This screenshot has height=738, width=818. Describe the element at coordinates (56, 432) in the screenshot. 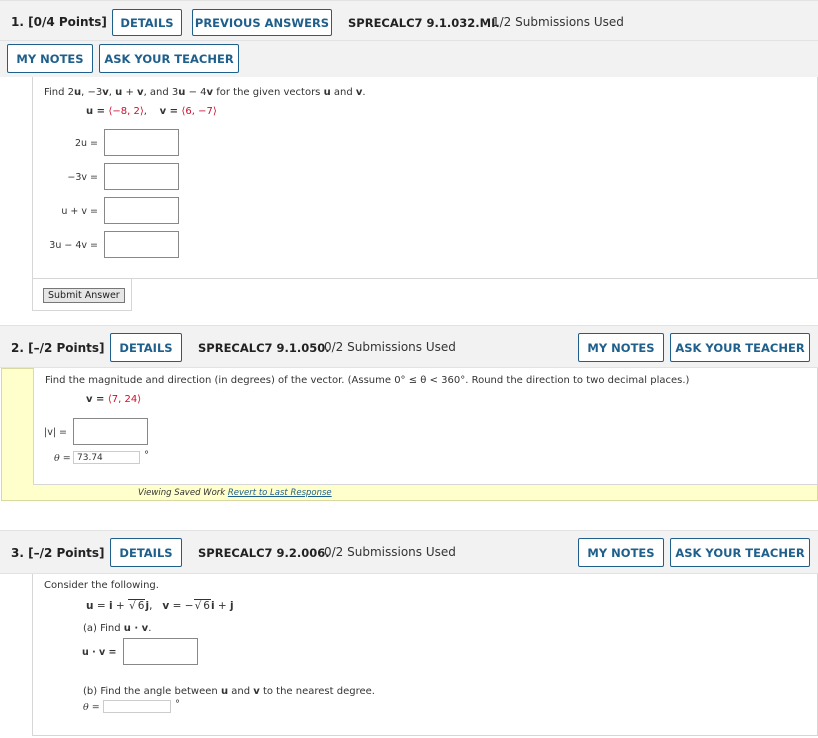

I see `q2-magnitude-label: |v| =` at that location.